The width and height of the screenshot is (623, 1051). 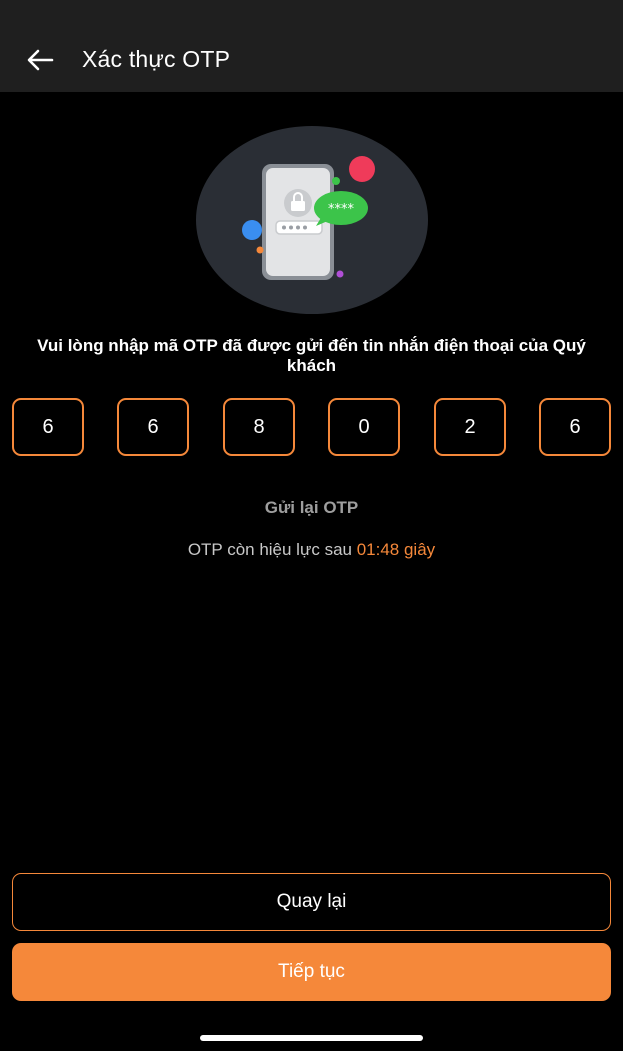 What do you see at coordinates (311, 972) in the screenshot?
I see `continue-button: Tiếp tục` at bounding box center [311, 972].